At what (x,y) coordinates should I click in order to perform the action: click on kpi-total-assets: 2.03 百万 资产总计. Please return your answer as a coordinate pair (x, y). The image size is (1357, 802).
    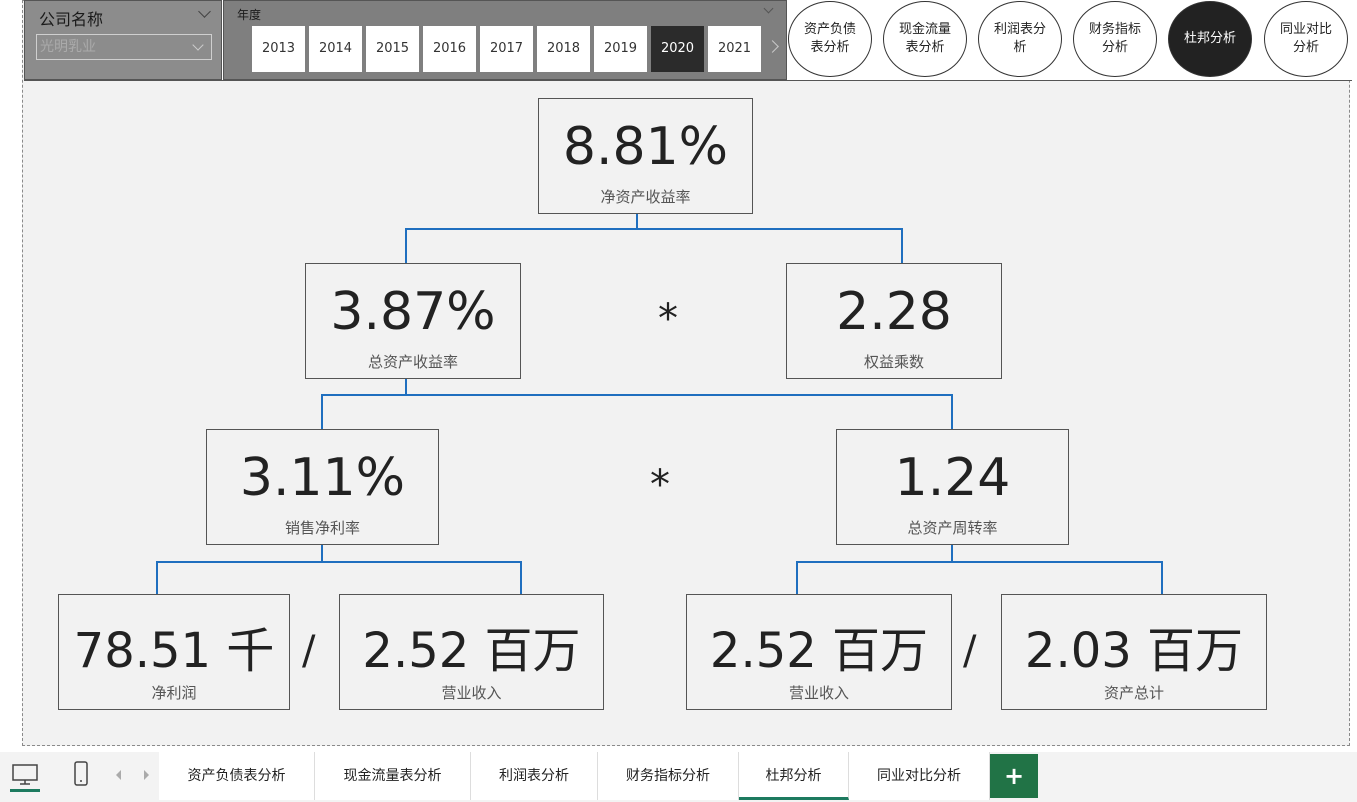
    Looking at the image, I should click on (1134, 652).